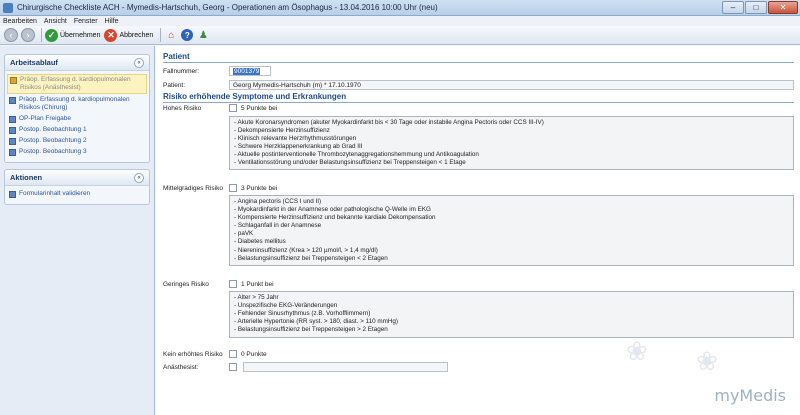 This screenshot has width=800, height=415. I want to click on maximize-button: □, so click(756, 7).